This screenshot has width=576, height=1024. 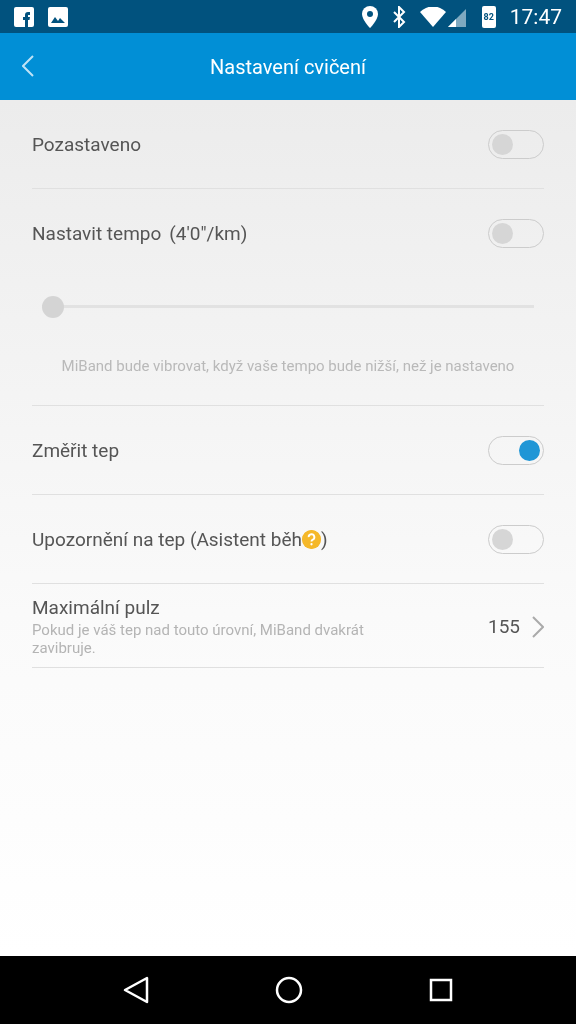 I want to click on setting-label: ), so click(x=324, y=539).